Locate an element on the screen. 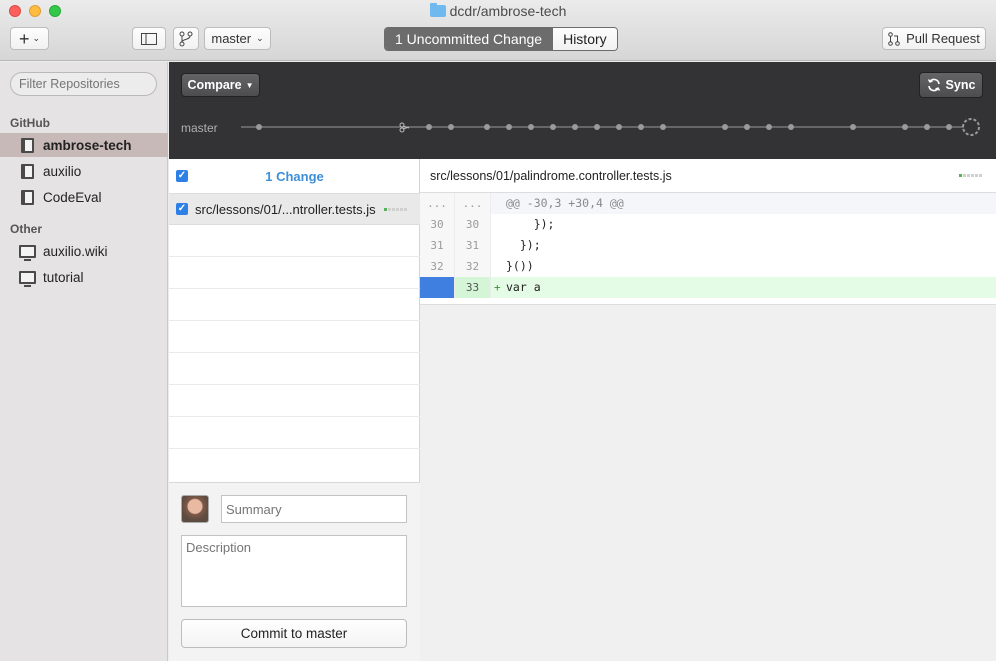 The height and width of the screenshot is (661, 996). old-line-number: 30 is located at coordinates (437, 224).